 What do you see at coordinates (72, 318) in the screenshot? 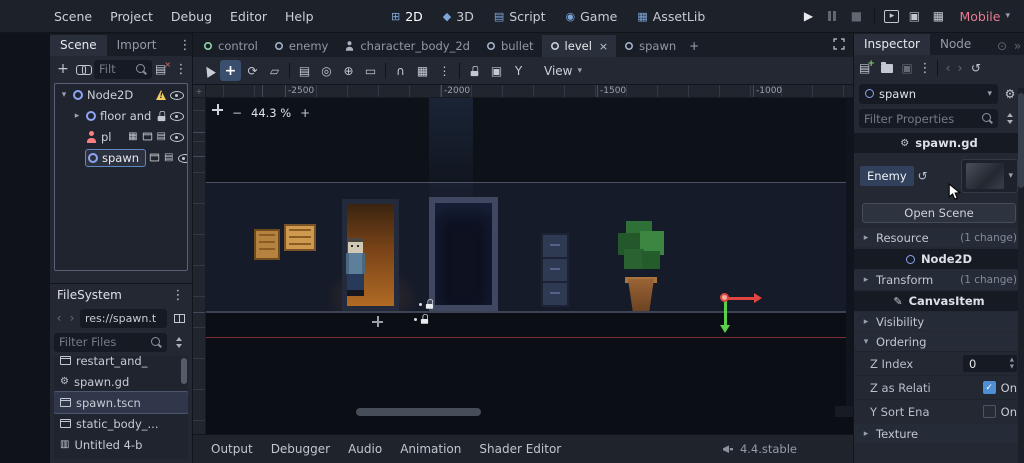
I see `nav-forward-icon: ›` at bounding box center [72, 318].